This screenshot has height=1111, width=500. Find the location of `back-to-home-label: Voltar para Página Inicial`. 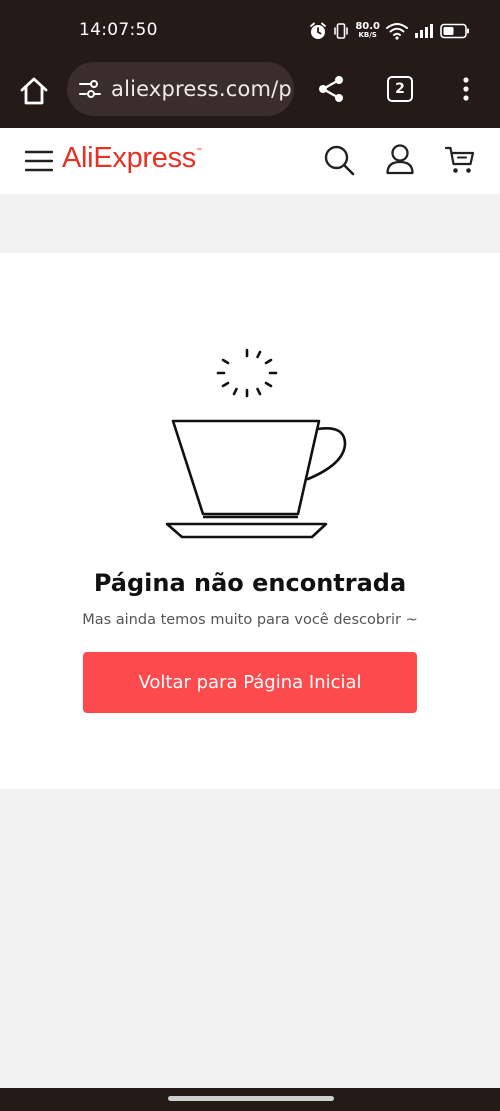

back-to-home-label: Voltar para Página Inicial is located at coordinates (250, 682).